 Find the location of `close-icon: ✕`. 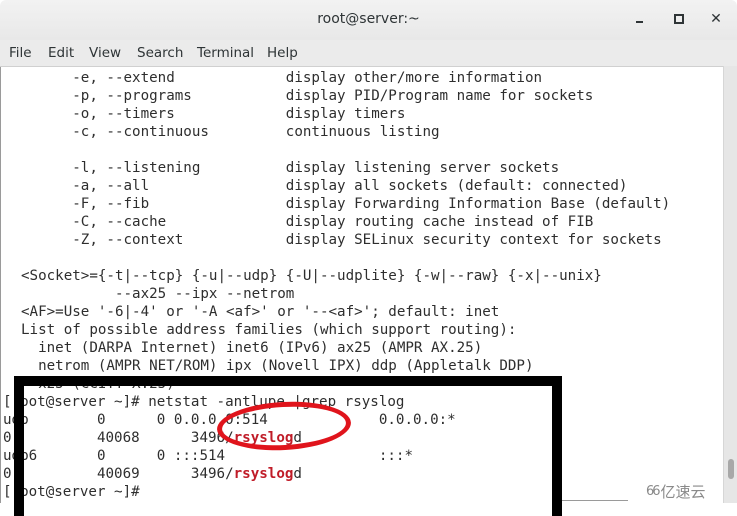

close-icon: ✕ is located at coordinates (716, 19).